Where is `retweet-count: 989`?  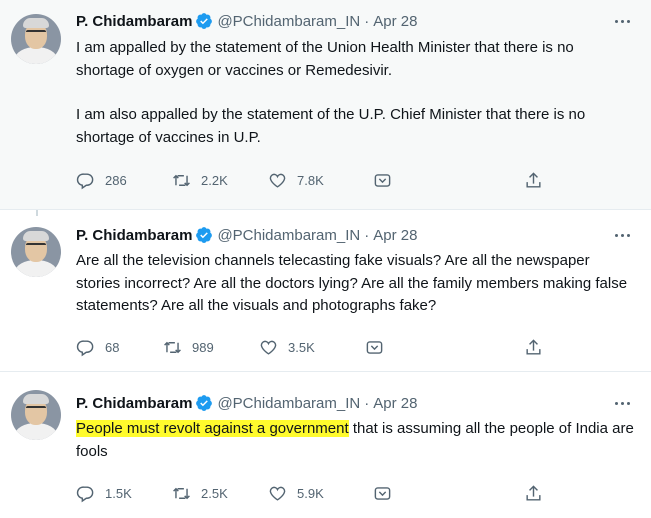
retweet-count: 989 is located at coordinates (203, 347).